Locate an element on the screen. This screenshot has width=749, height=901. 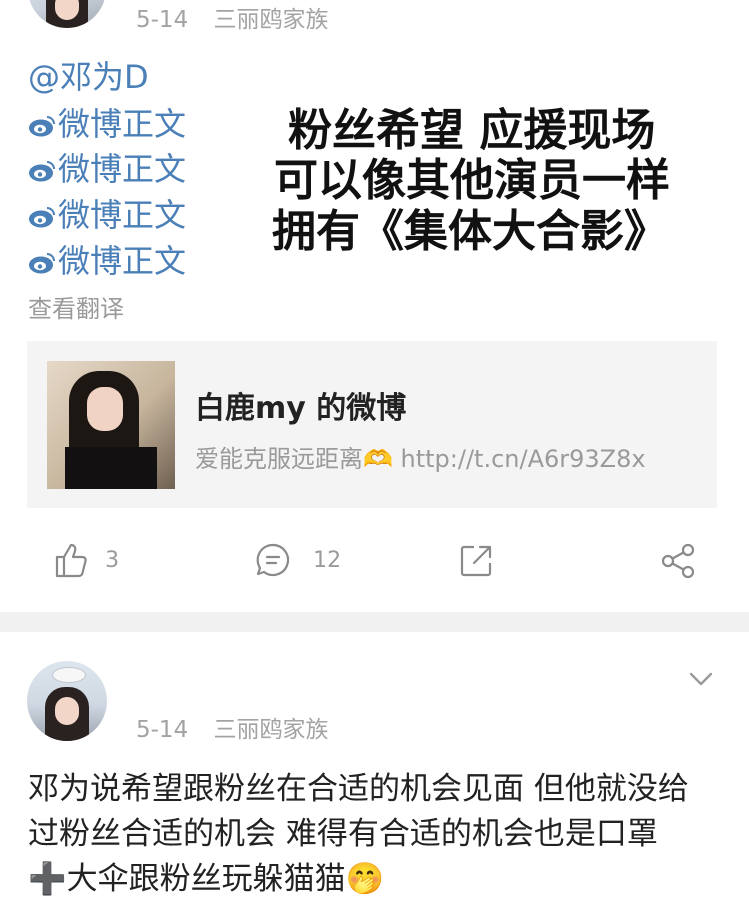
share-icon is located at coordinates (678, 561).